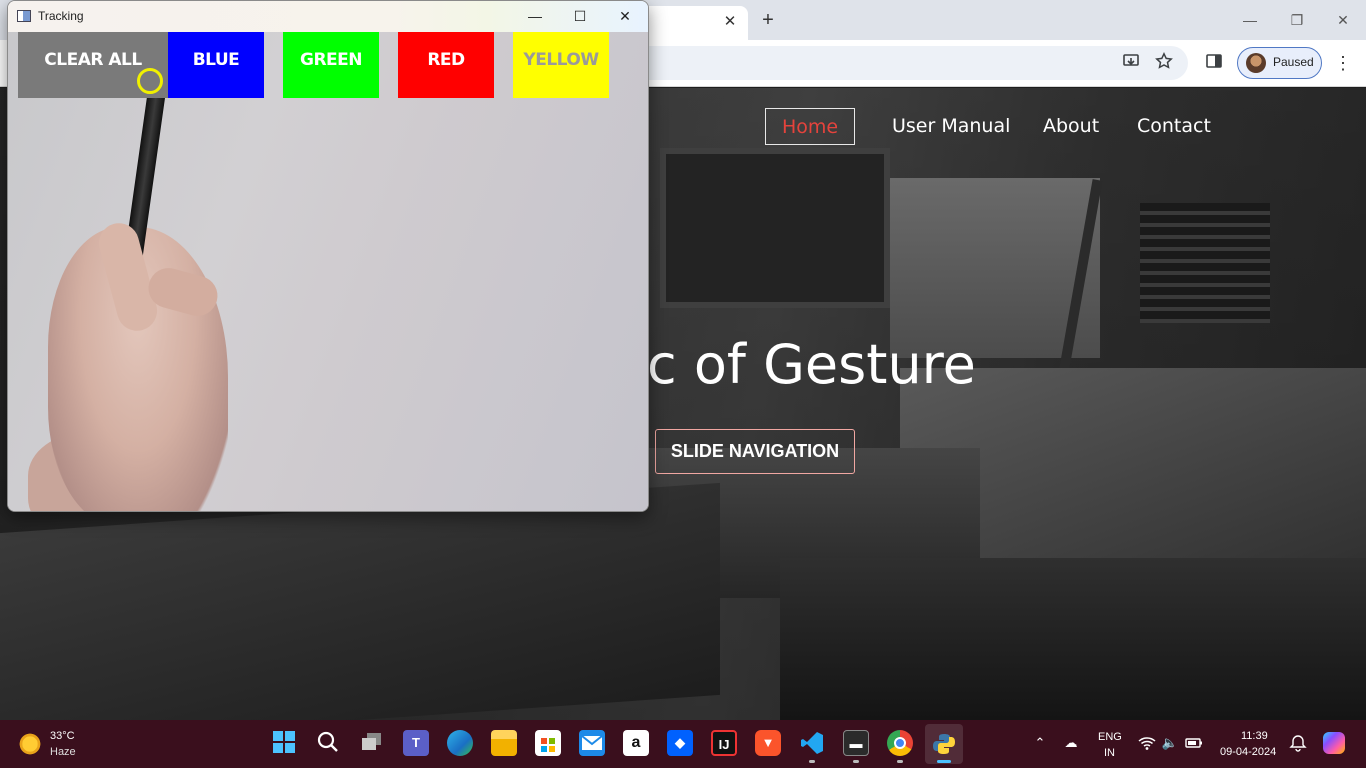 The height and width of the screenshot is (768, 1366). What do you see at coordinates (61, 16) in the screenshot?
I see `window-title: Tracking` at bounding box center [61, 16].